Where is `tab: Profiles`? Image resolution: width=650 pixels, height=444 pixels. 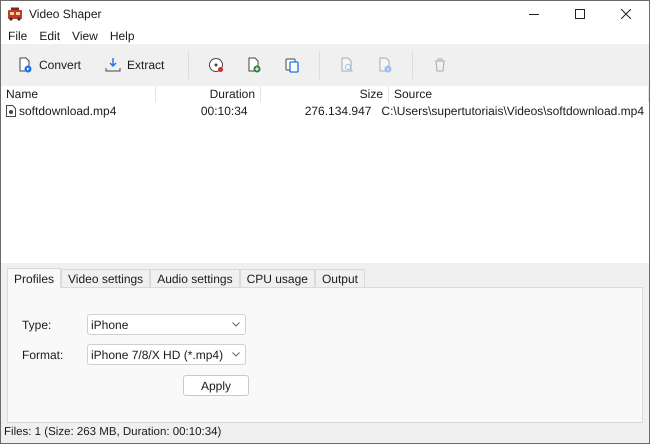
tab: Profiles is located at coordinates (34, 278).